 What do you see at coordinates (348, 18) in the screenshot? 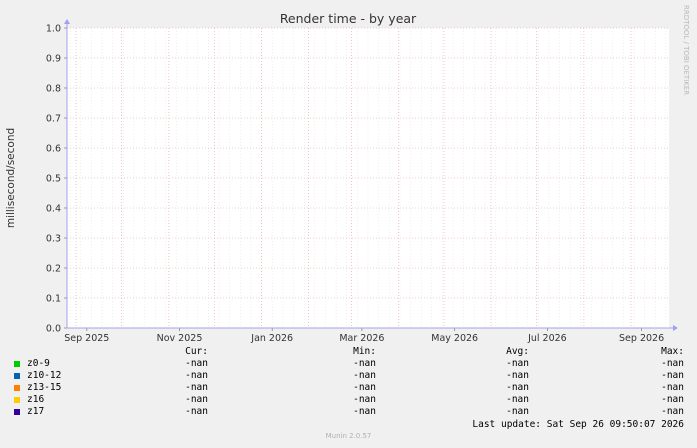
I see `chart-title: Render time - by year` at bounding box center [348, 18].